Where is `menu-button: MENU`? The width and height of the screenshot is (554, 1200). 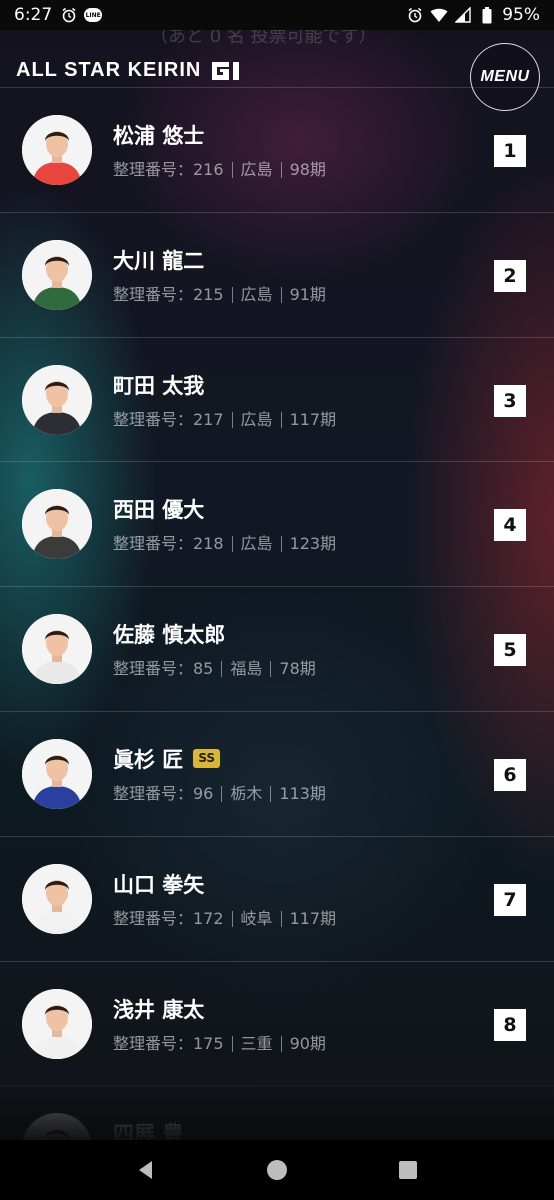
menu-button: MENU is located at coordinates (505, 77).